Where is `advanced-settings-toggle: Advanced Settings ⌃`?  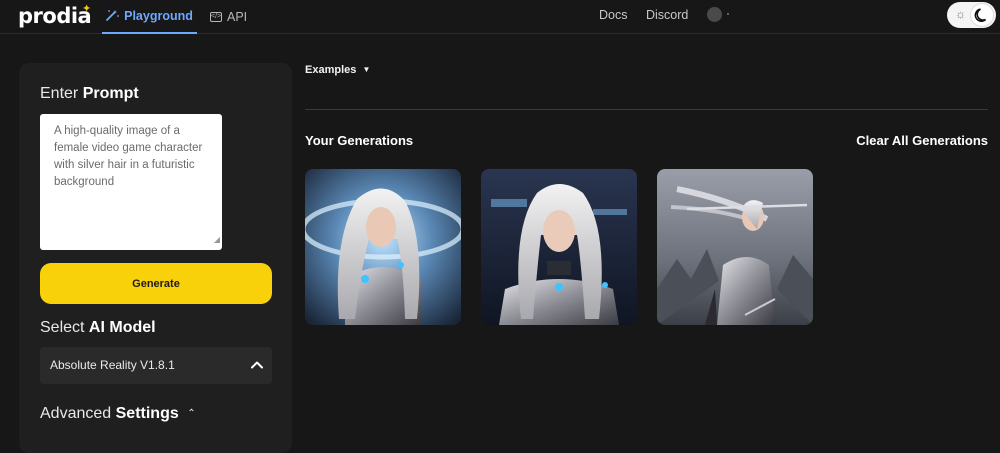 advanced-settings-toggle: Advanced Settings ⌃ is located at coordinates (118, 414).